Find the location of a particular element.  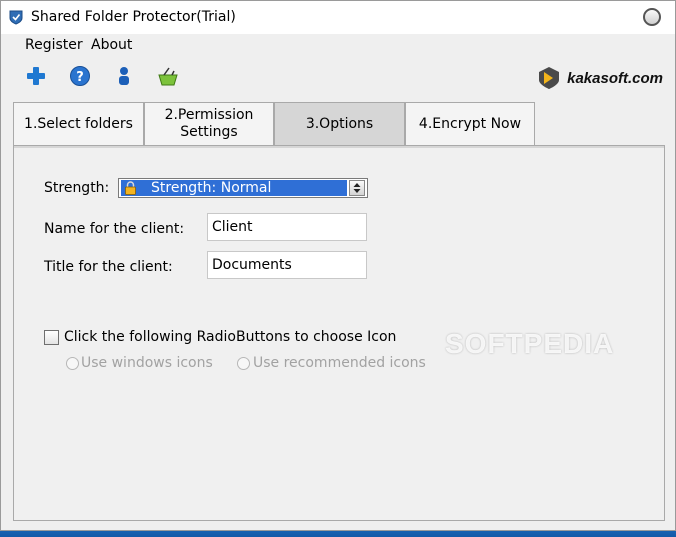

strength-value-text: Strength: Normal is located at coordinates (211, 188).